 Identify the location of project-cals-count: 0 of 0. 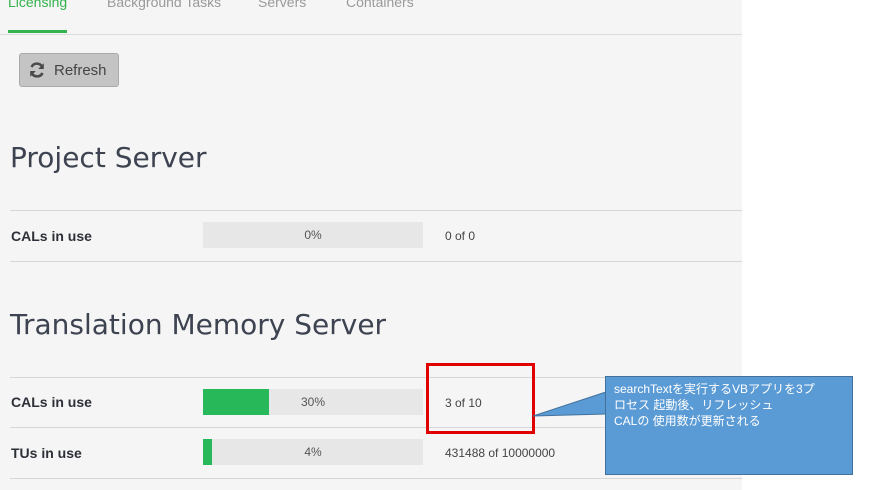
(460, 236).